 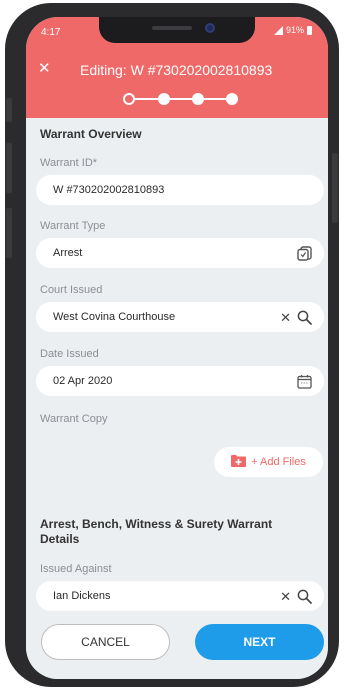 What do you see at coordinates (129, 99) in the screenshot?
I see `step-1-indicator` at bounding box center [129, 99].